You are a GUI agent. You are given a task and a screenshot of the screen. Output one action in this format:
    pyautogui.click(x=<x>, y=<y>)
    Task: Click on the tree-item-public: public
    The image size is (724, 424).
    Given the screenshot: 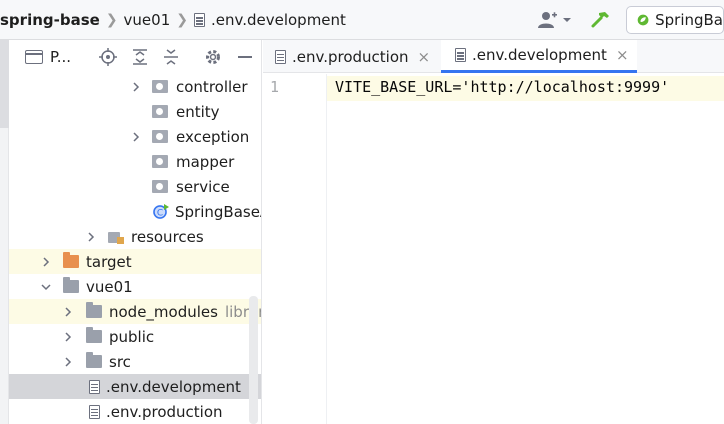 What is the action you would take?
    pyautogui.click(x=135, y=336)
    